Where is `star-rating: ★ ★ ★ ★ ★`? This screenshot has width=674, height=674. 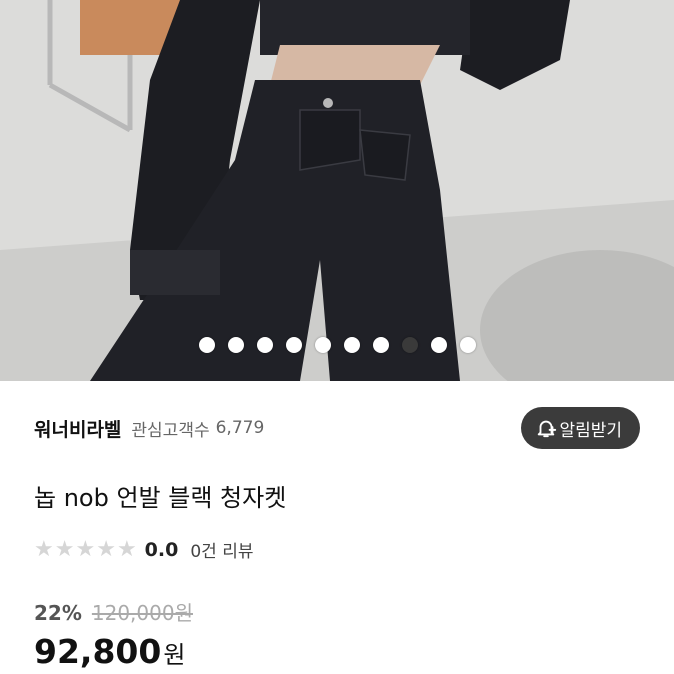
star-rating: ★ ★ ★ ★ ★ is located at coordinates (85, 549).